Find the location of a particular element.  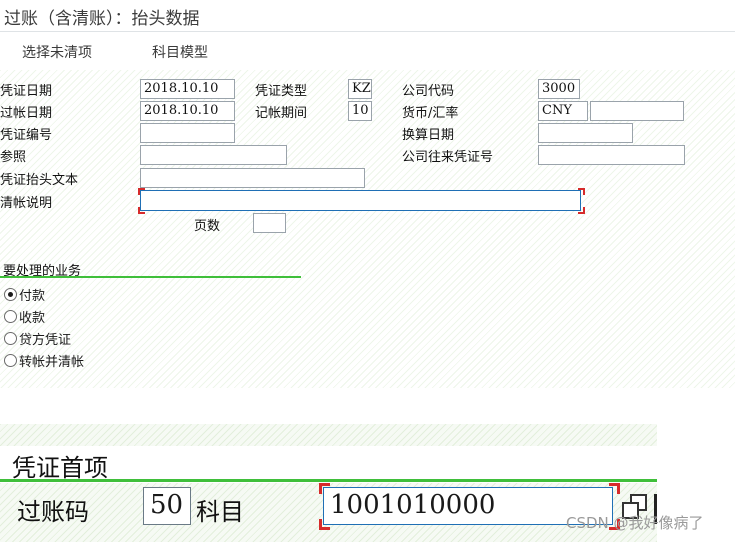

radio-label: 转帐并清帐 is located at coordinates (52, 362).